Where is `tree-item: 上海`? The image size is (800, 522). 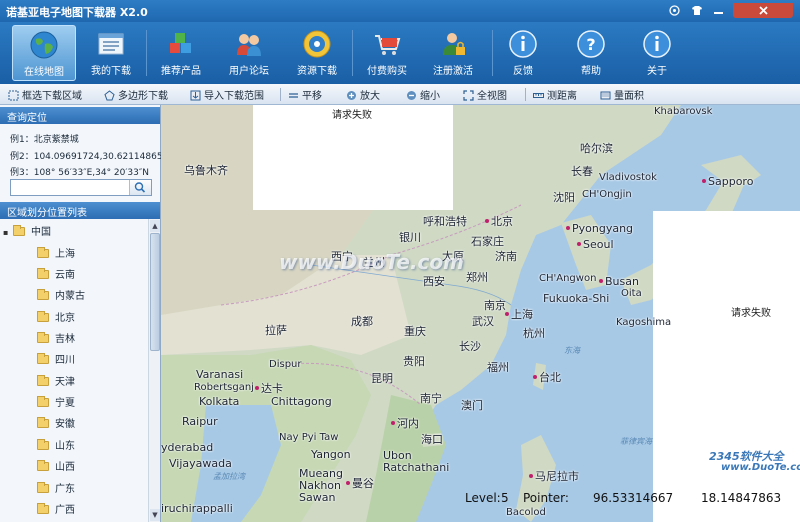
tree-item: 上海 is located at coordinates (56, 254).